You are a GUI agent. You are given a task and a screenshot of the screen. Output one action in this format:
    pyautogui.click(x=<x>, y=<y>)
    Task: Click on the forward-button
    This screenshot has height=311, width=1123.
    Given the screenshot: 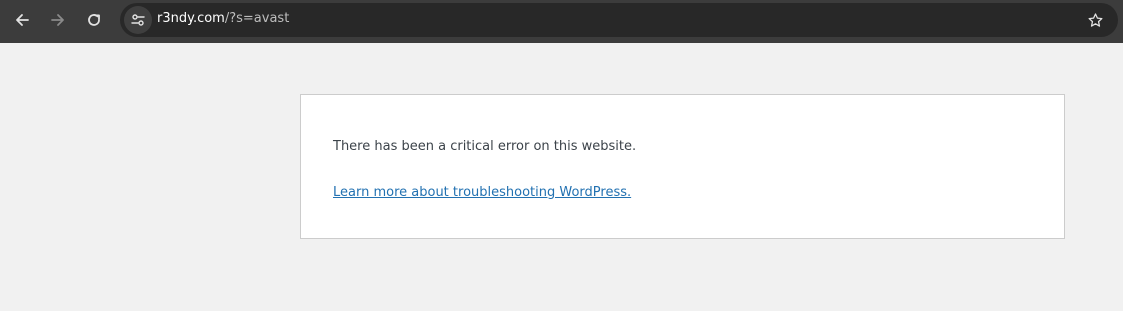 What is the action you would take?
    pyautogui.click(x=58, y=20)
    